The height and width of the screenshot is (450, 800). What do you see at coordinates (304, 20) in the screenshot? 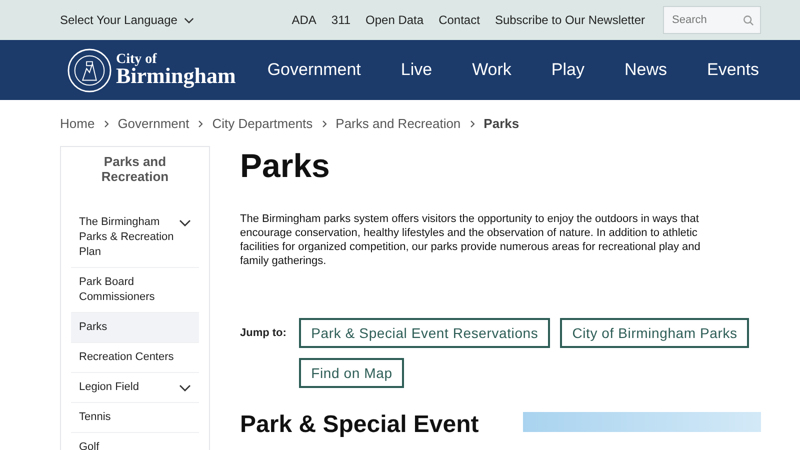
I see `utility-link: ADA` at bounding box center [304, 20].